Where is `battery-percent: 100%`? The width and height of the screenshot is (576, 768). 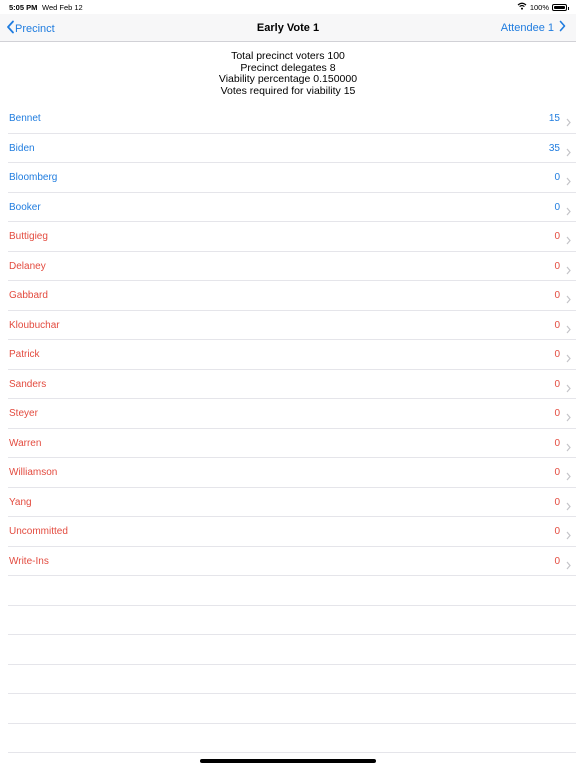 battery-percent: 100% is located at coordinates (539, 7).